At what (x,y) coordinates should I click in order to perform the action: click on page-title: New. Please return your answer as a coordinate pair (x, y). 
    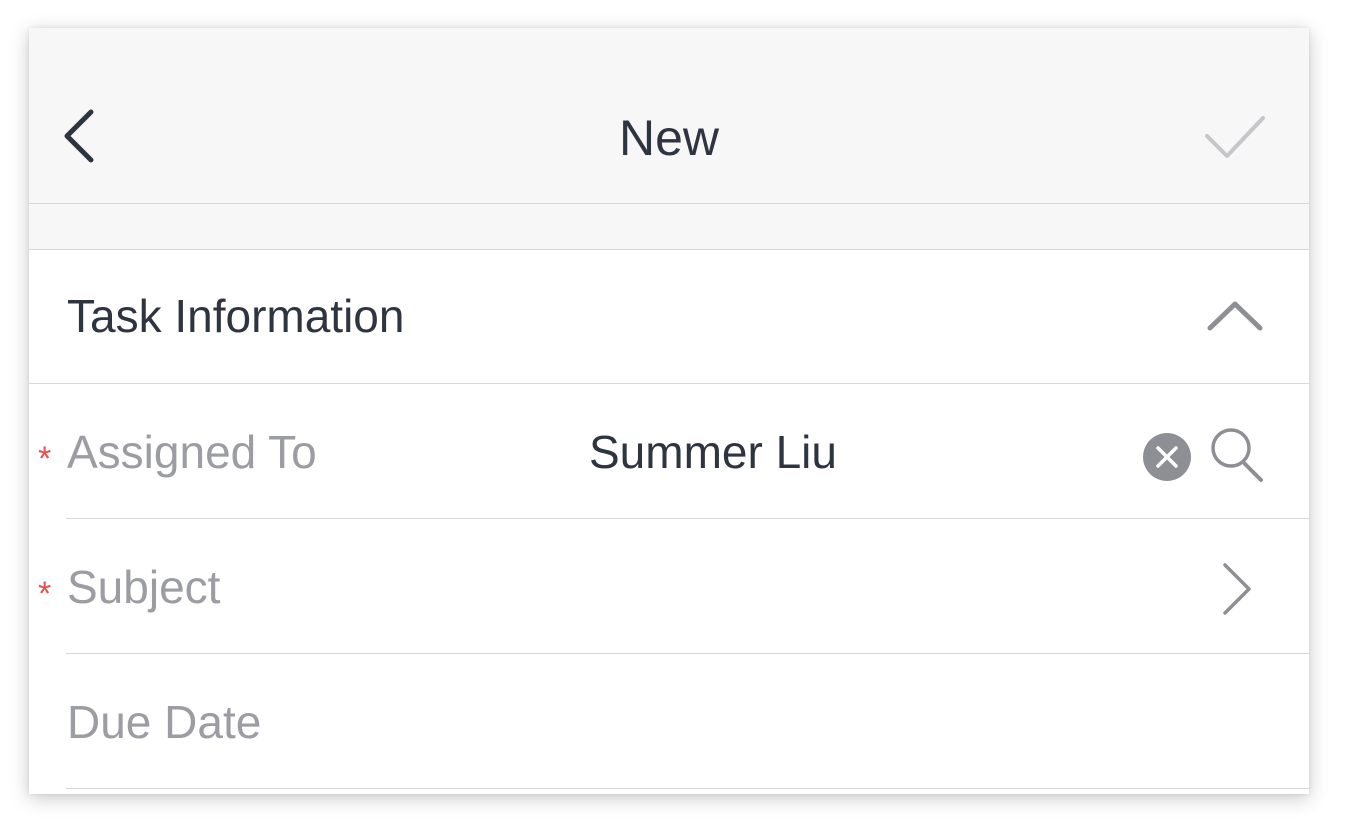
    Looking at the image, I should click on (669, 138).